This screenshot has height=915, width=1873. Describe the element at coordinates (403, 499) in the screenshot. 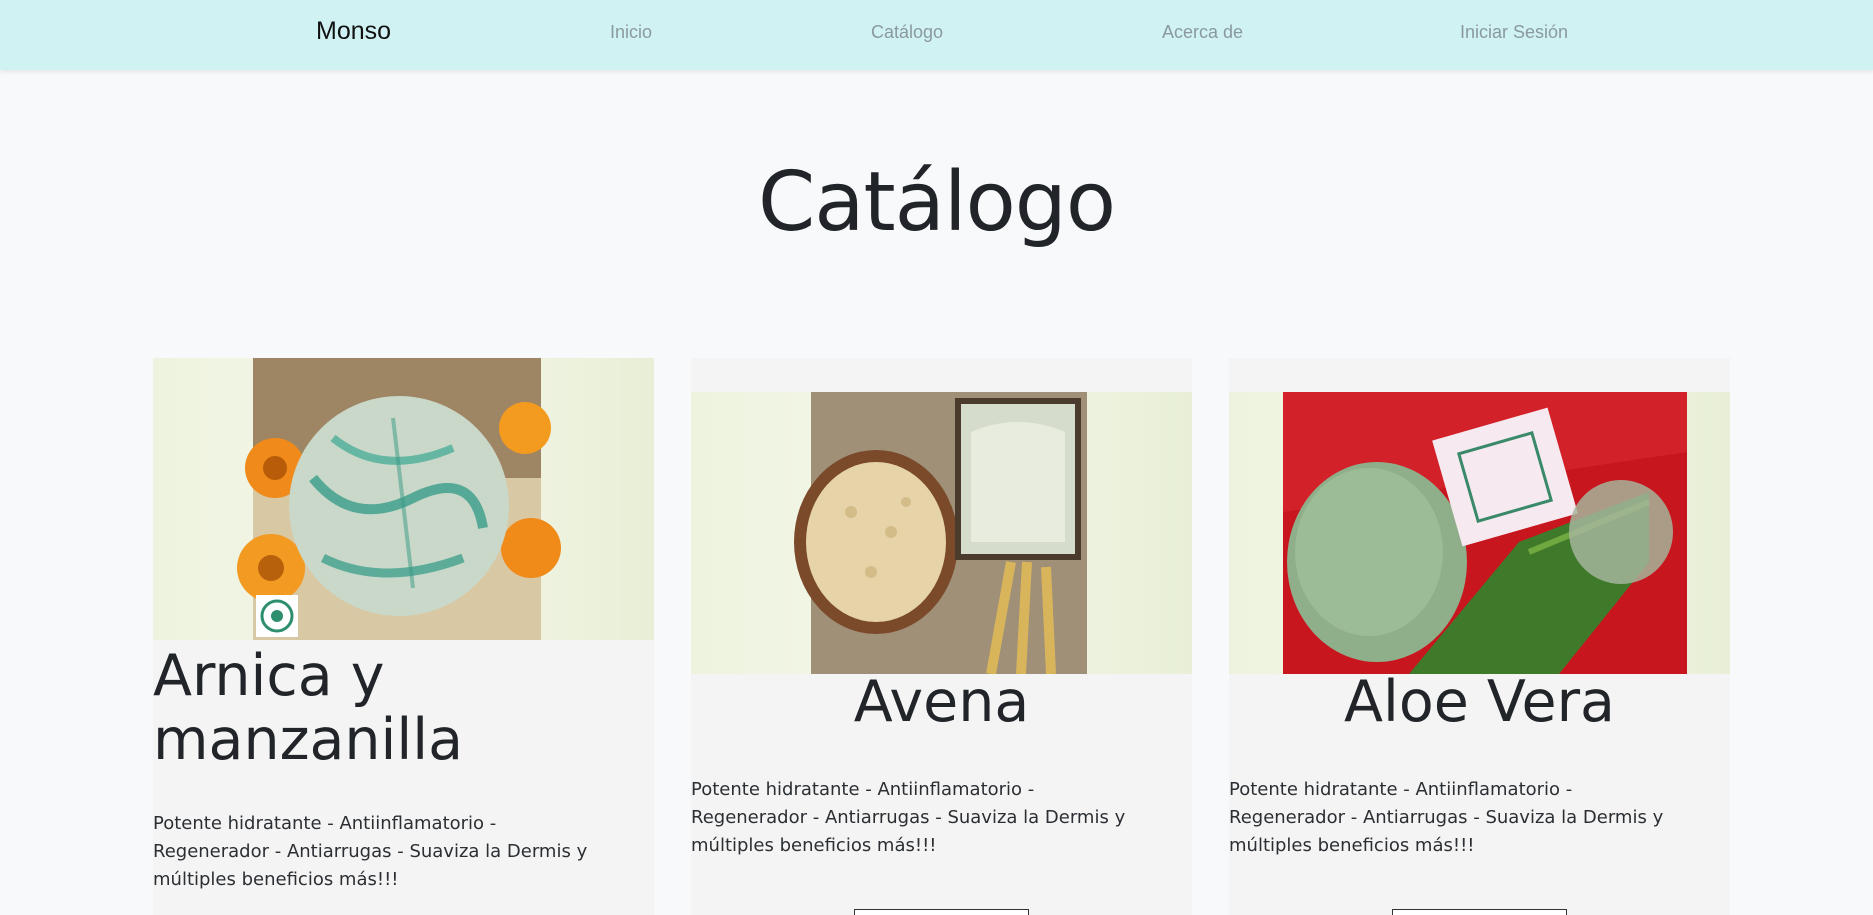

I see `product-image-arnica` at that location.